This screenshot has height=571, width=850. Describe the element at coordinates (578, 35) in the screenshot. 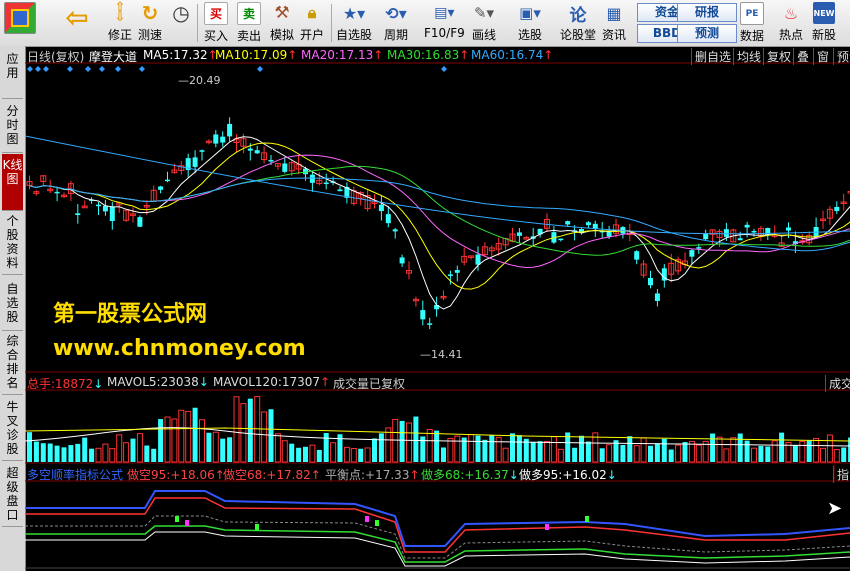

I see `toolbar-label: 论股堂` at that location.